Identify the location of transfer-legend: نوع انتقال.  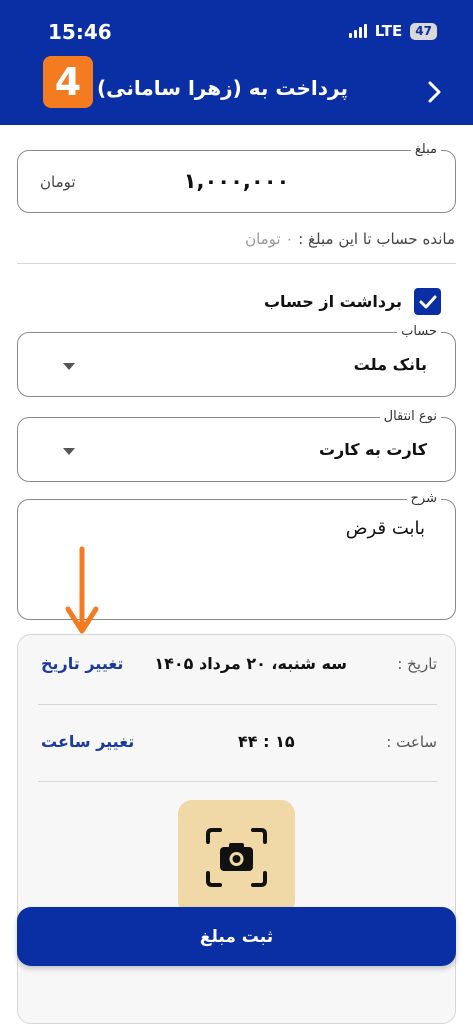
(410, 417).